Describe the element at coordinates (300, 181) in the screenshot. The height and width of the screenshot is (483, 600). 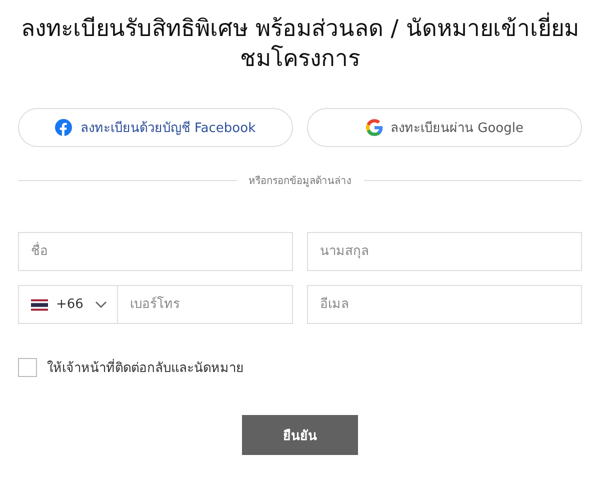
I see `divider-text: หรือกรอกข้อมูลด้านล่าง` at that location.